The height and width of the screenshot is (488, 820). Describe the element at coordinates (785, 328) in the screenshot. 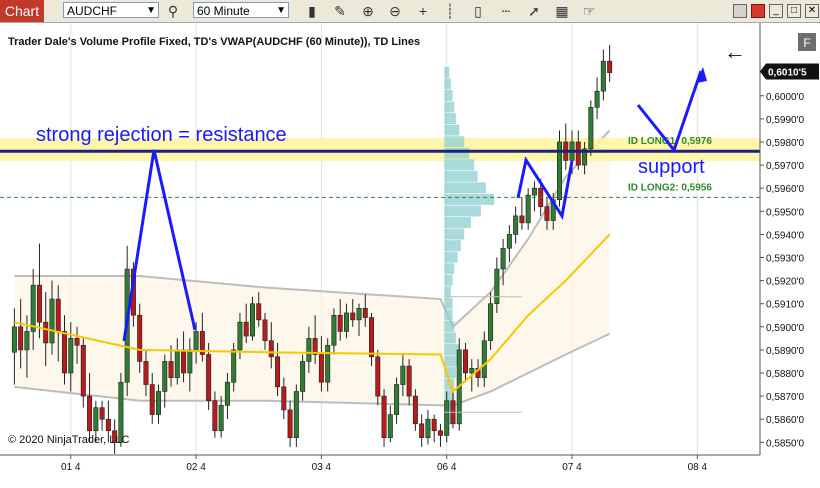

I see `y-tick-label: 0,5900'0` at that location.